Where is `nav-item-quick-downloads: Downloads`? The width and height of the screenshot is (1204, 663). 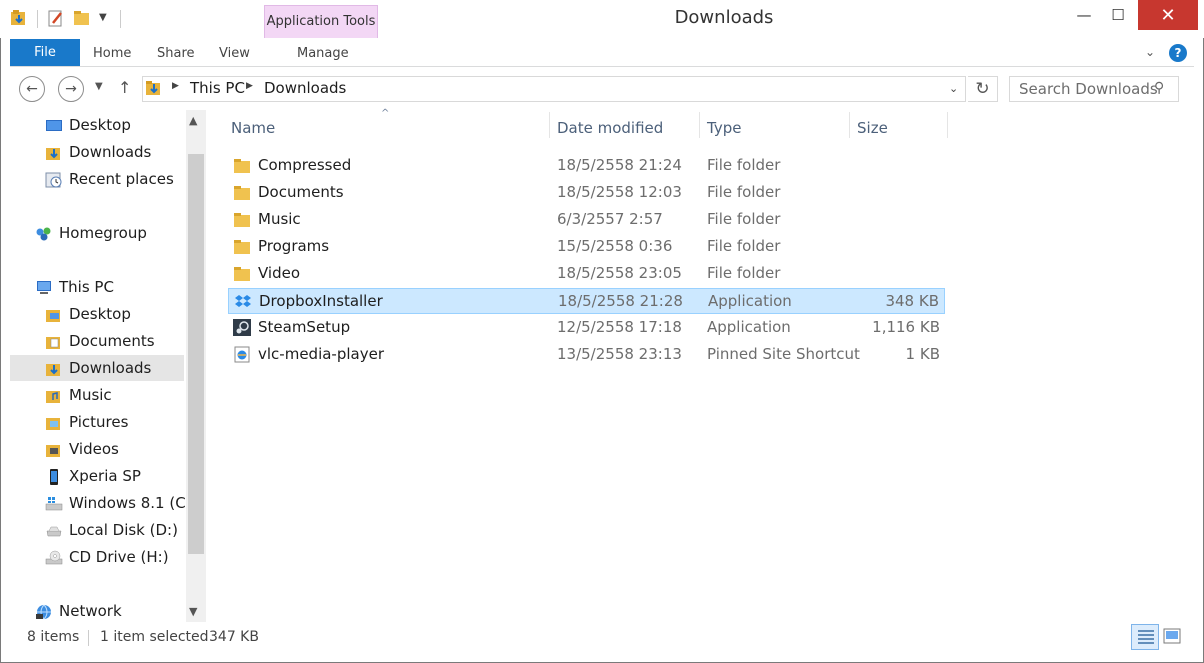 nav-item-quick-downloads: Downloads is located at coordinates (97, 153).